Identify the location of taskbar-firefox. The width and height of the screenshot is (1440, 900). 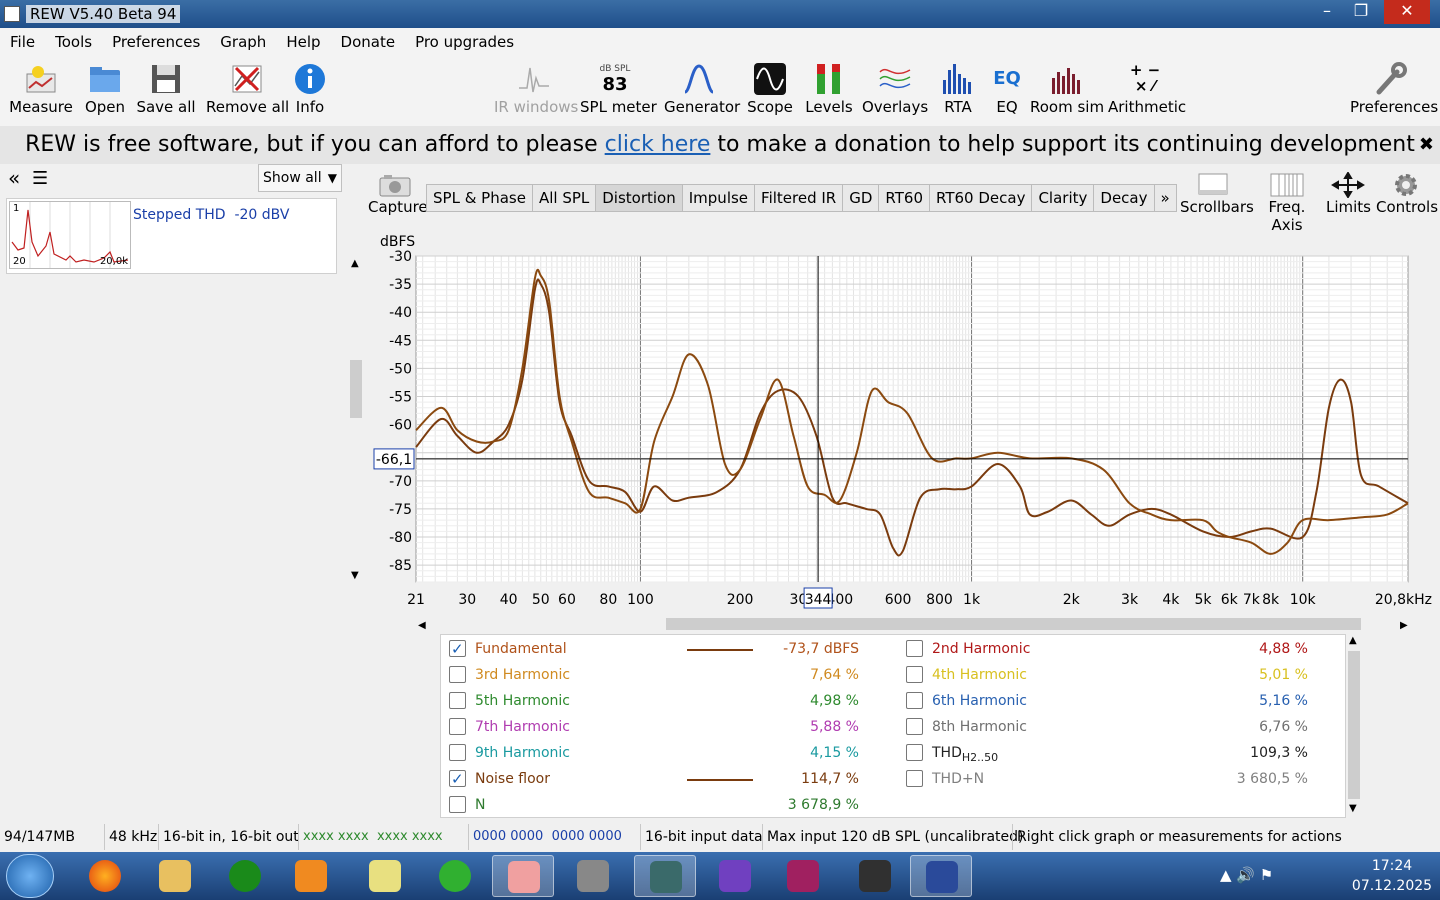
(105, 876).